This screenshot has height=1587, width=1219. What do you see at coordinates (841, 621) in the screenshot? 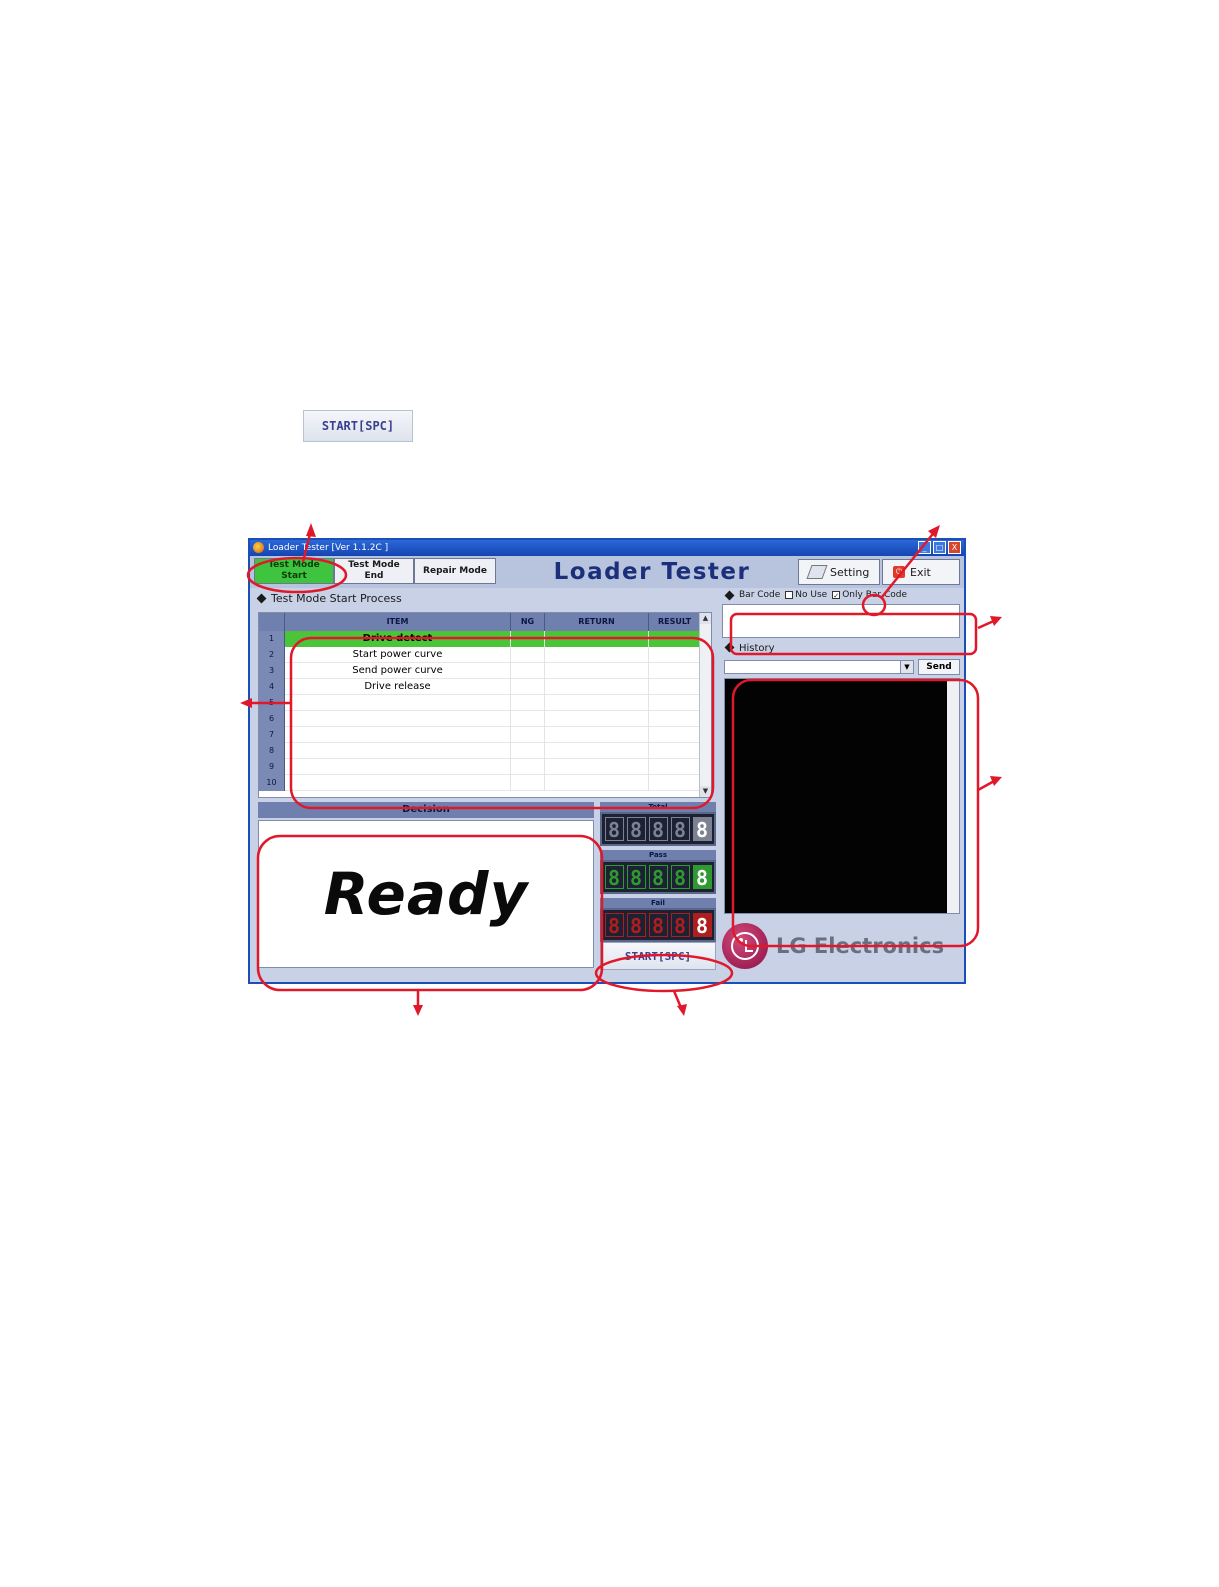
I see `barcode-input` at bounding box center [841, 621].